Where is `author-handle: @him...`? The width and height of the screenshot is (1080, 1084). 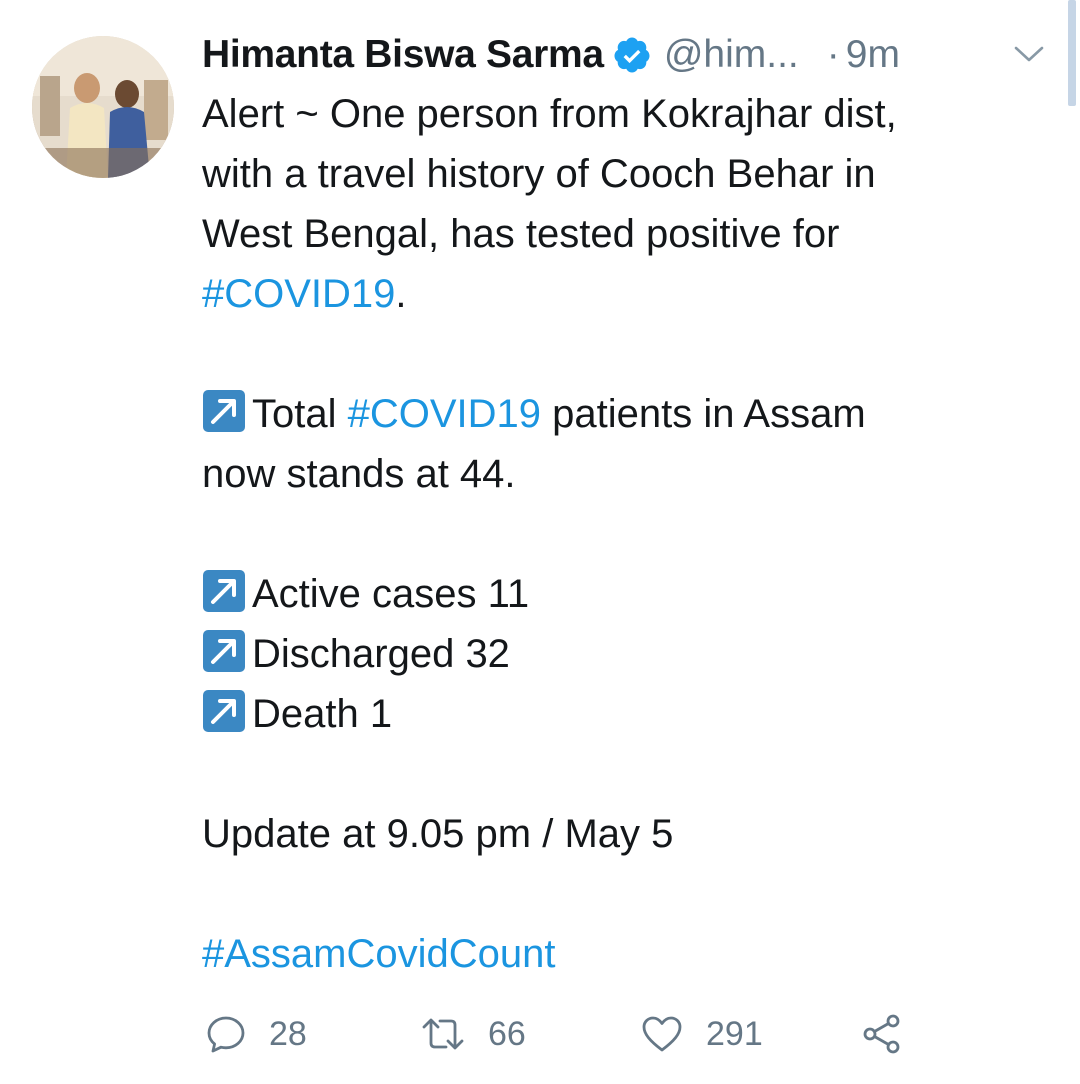
author-handle: @him... is located at coordinates (731, 55).